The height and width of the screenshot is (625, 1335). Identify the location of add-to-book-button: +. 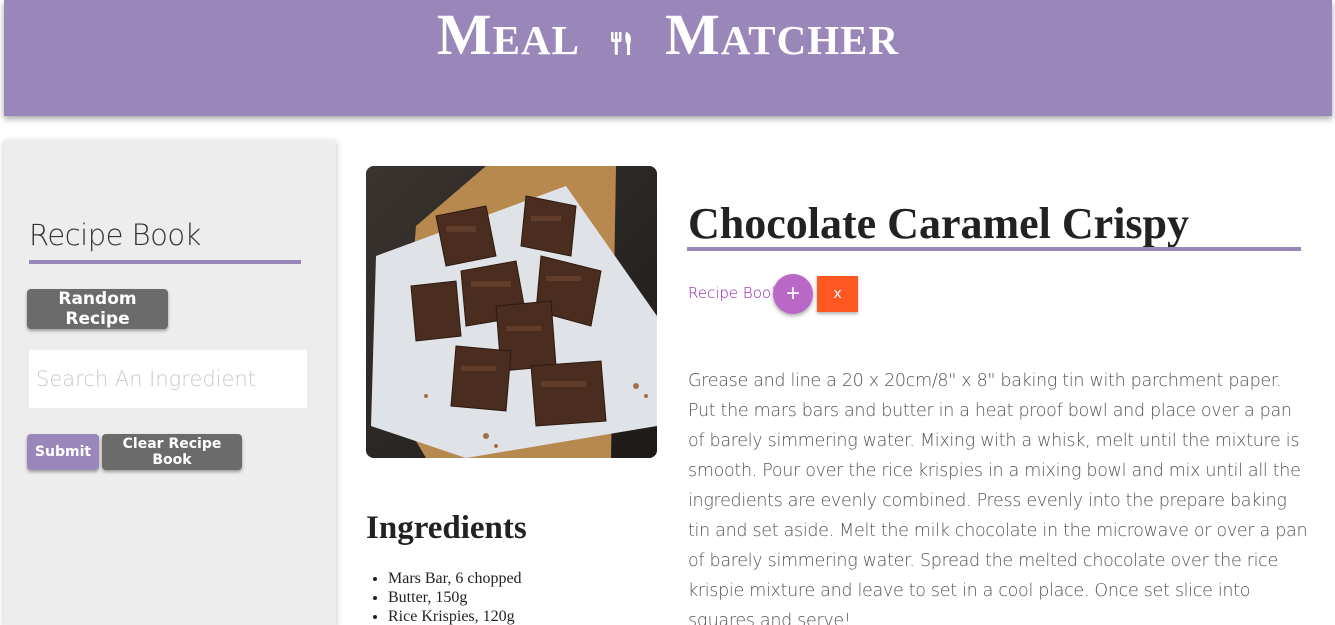
(793, 294).